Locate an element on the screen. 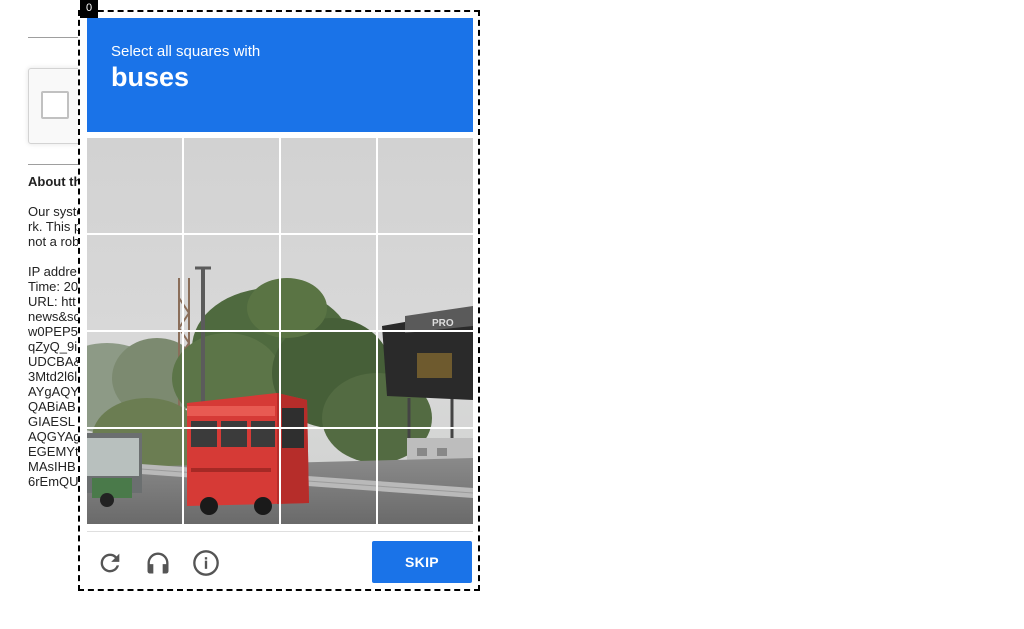 The height and width of the screenshot is (629, 1024). info-icon is located at coordinates (206, 563).